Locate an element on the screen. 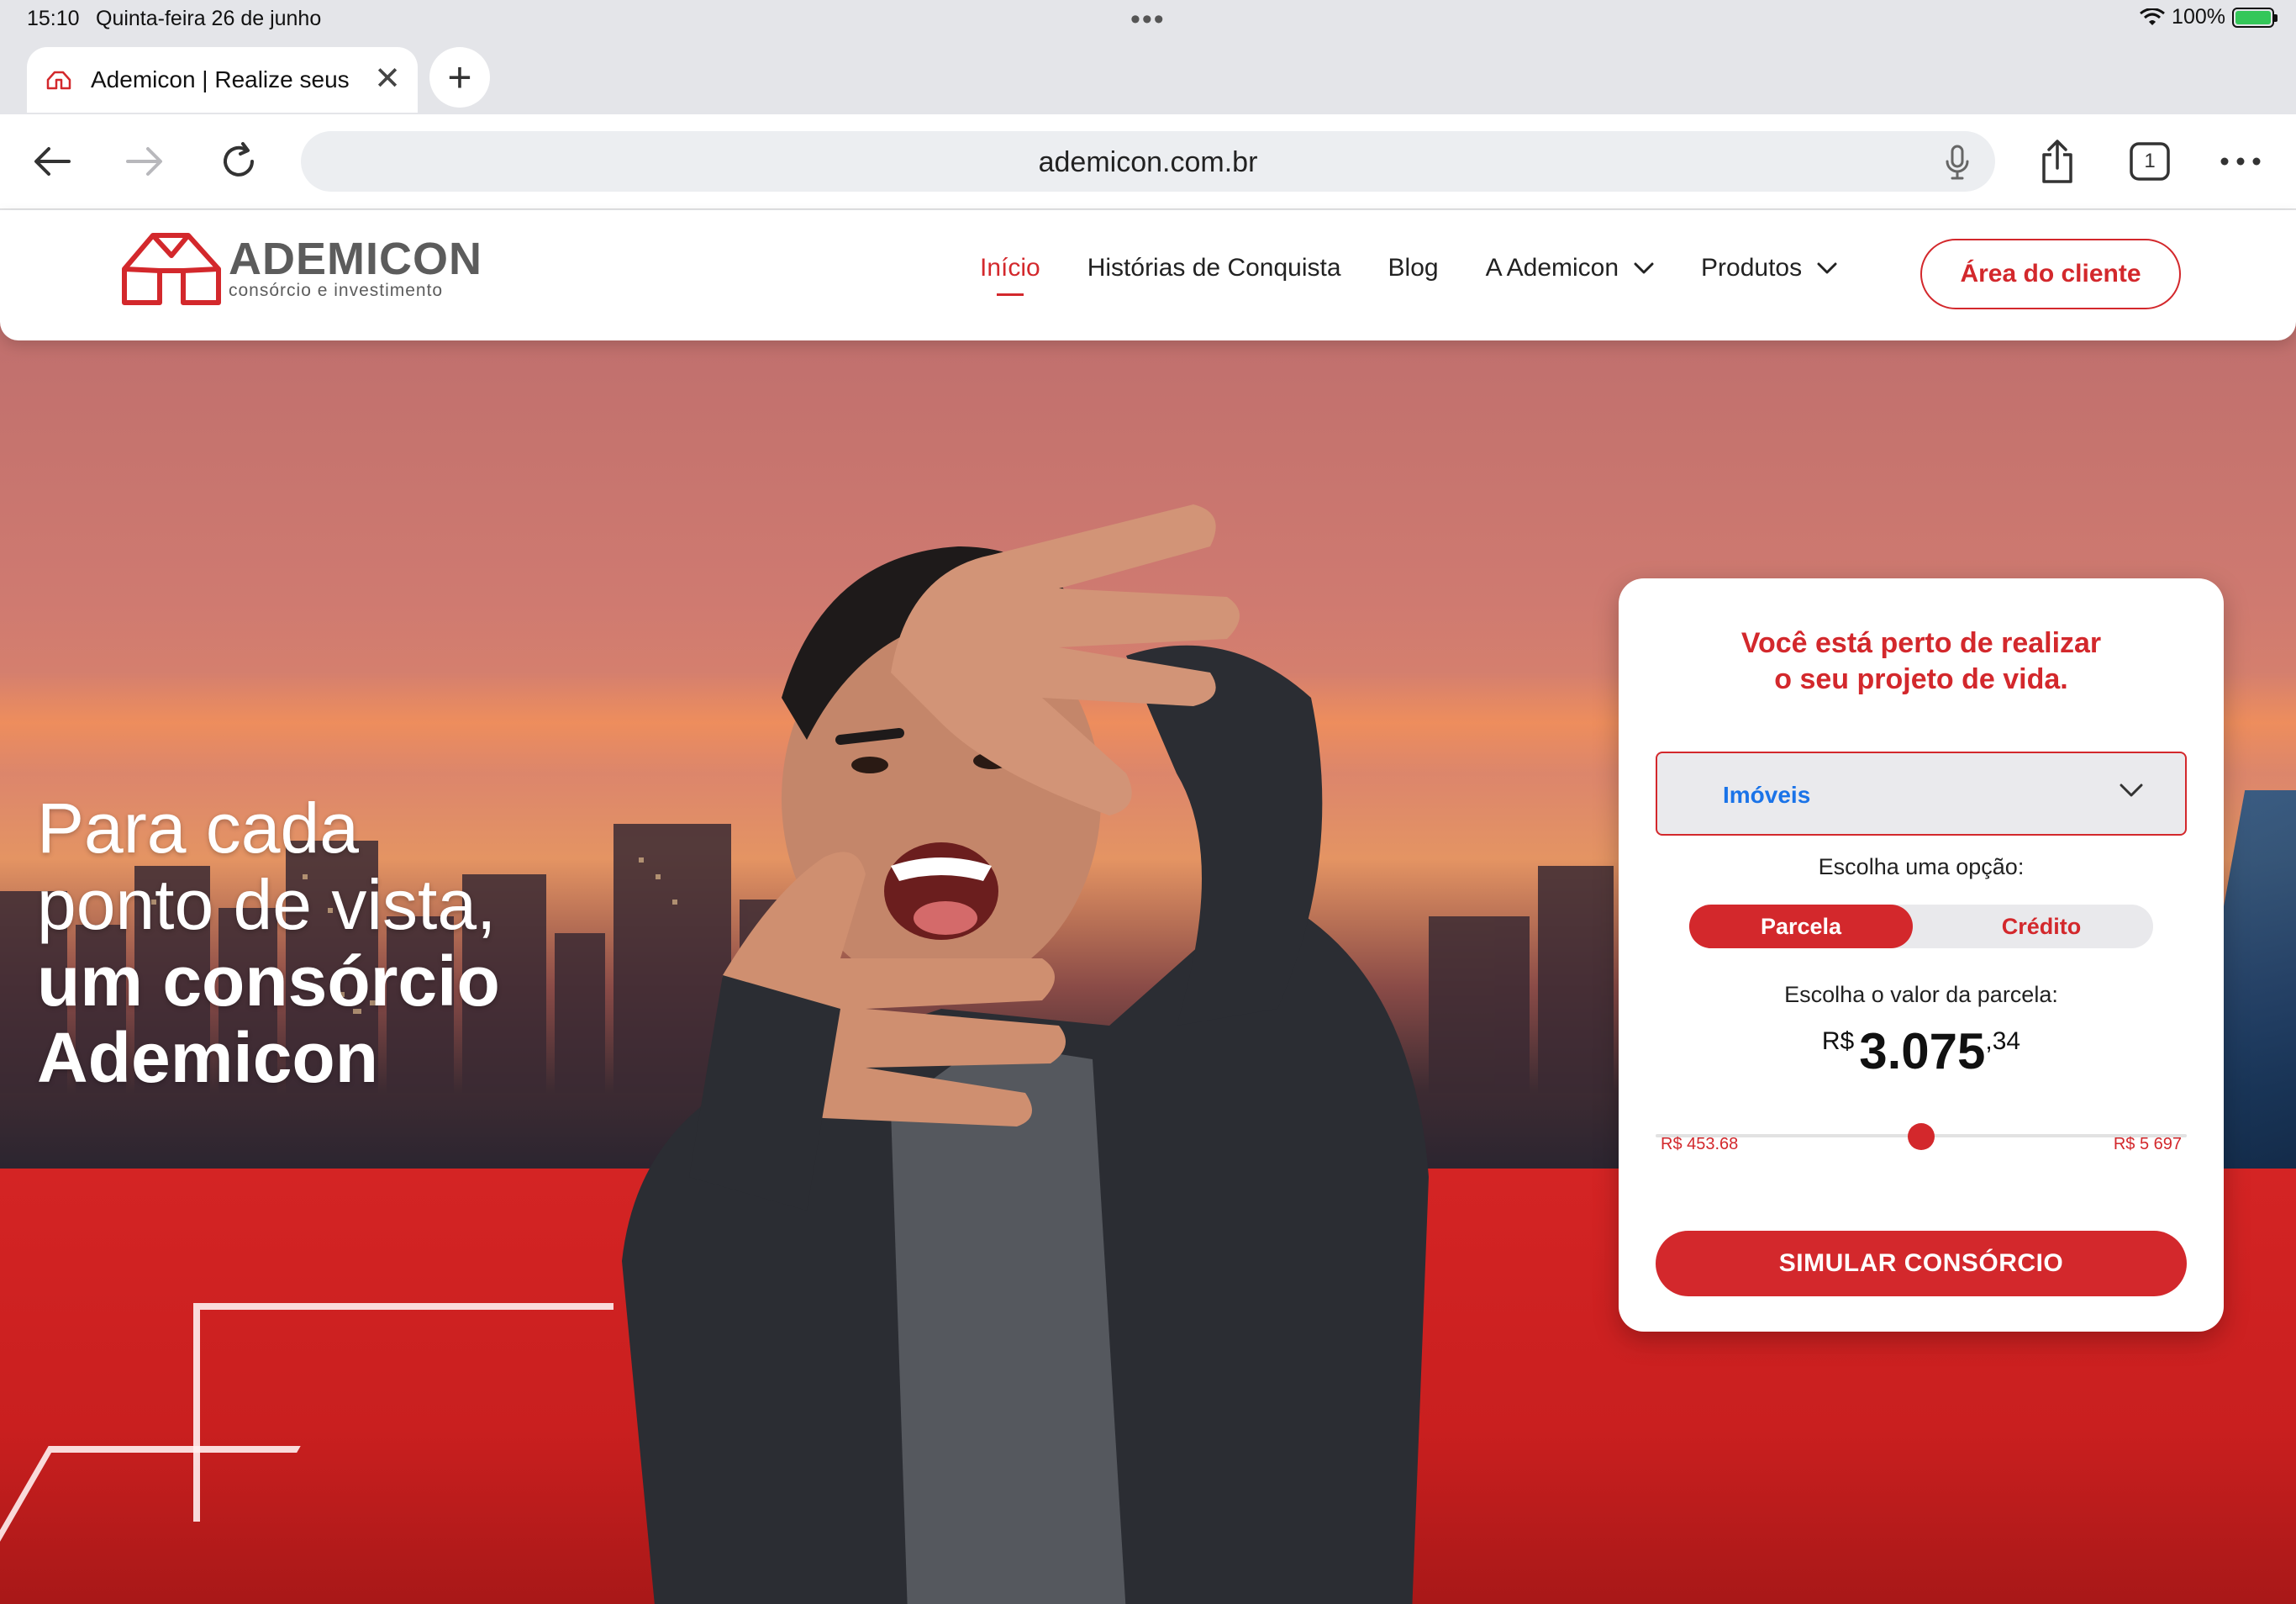  value-currency: R$ is located at coordinates (1838, 1041).